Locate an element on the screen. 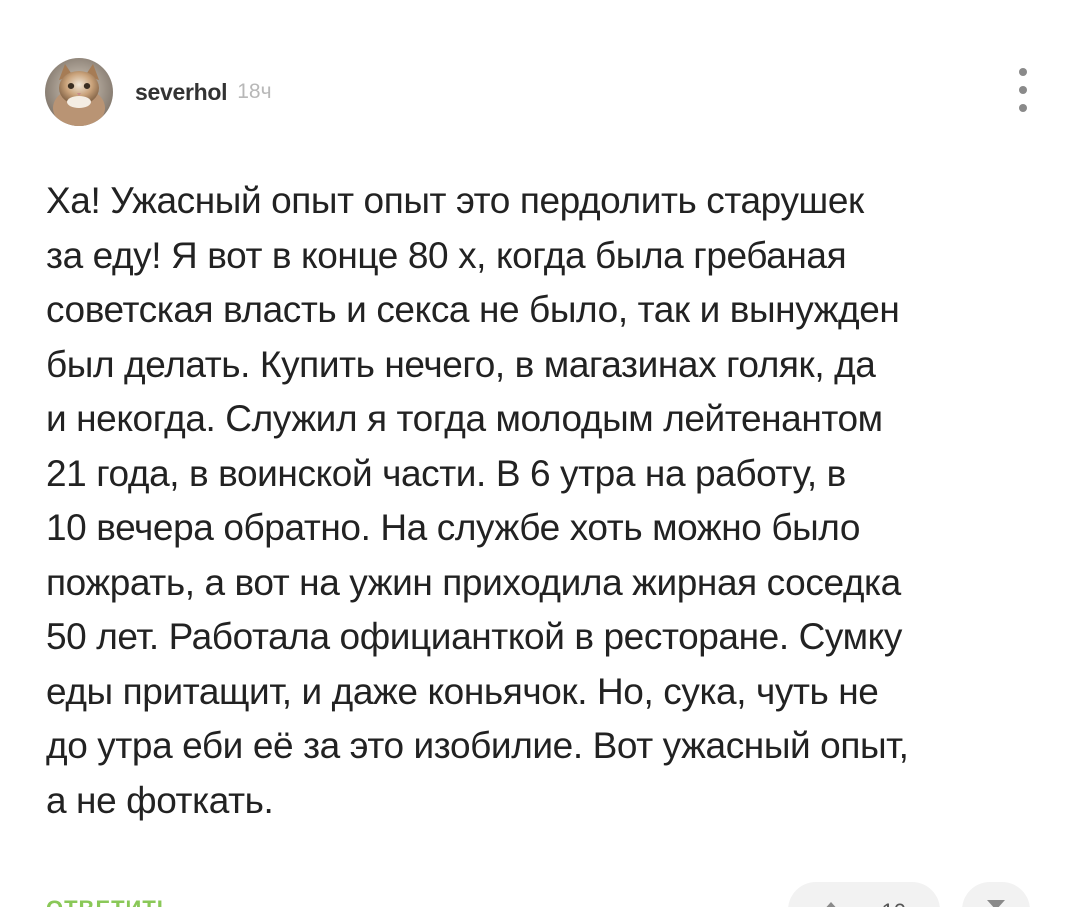  downvote-button is located at coordinates (996, 894).